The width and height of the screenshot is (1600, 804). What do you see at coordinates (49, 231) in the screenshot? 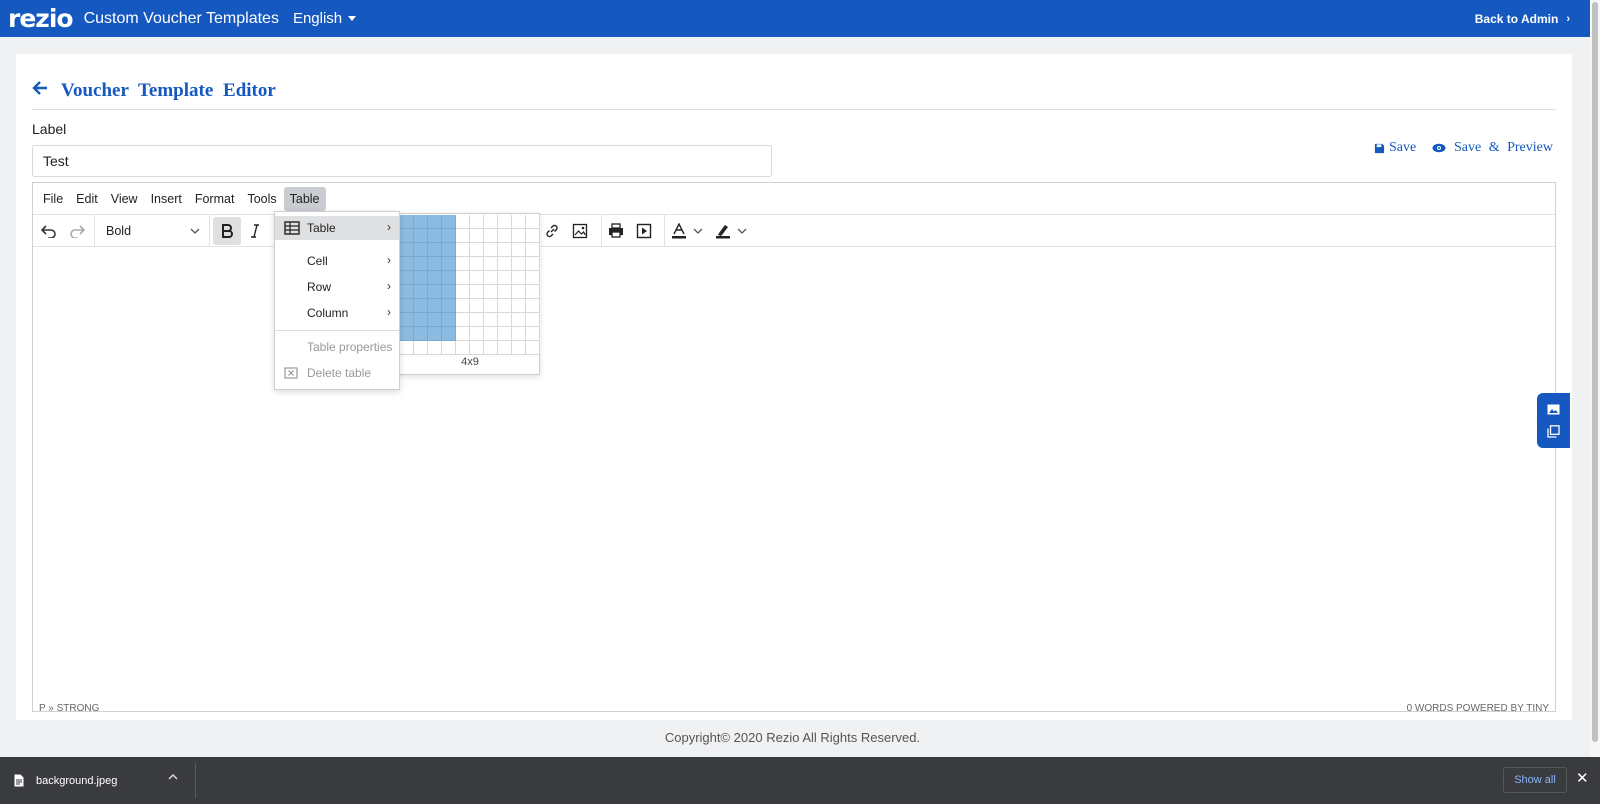
I see `undo-icon` at bounding box center [49, 231].